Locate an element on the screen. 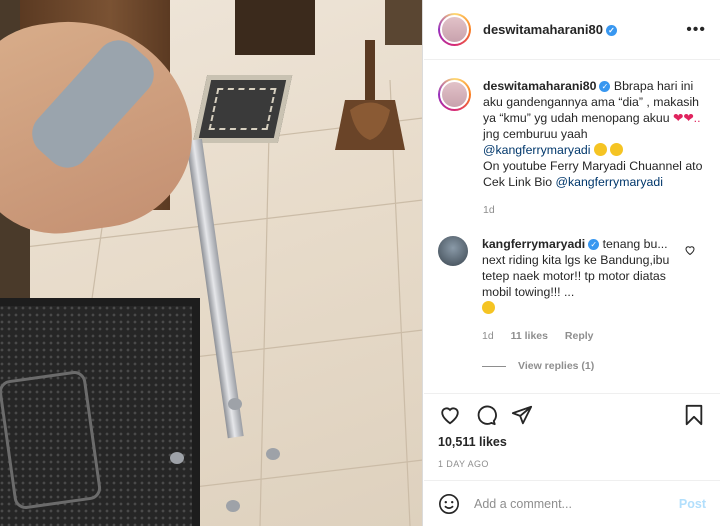  share-icon is located at coordinates (522, 415).